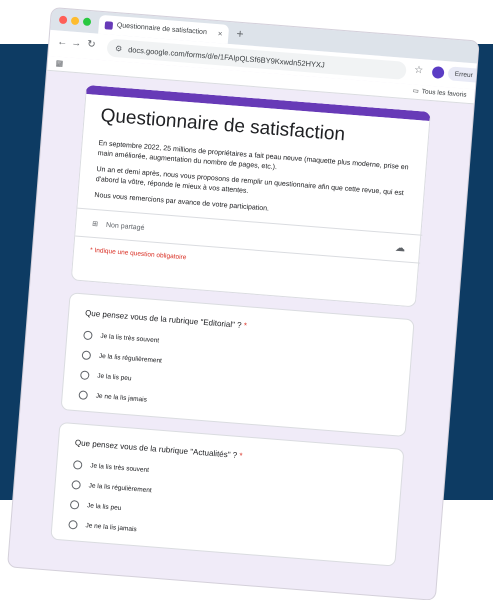 The width and height of the screenshot is (493, 600). I want to click on reload-icon: ↻, so click(91, 45).